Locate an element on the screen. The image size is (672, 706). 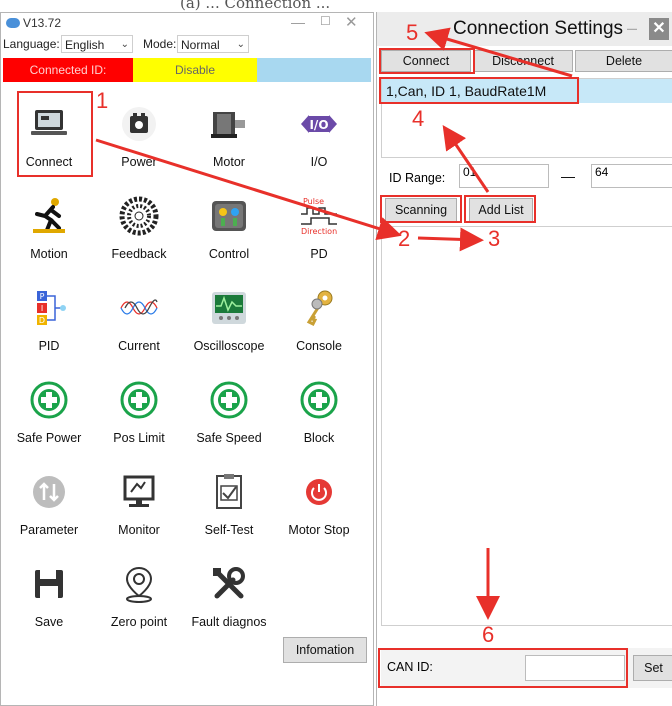
tile-label: Self-Test is located at coordinates (229, 530).